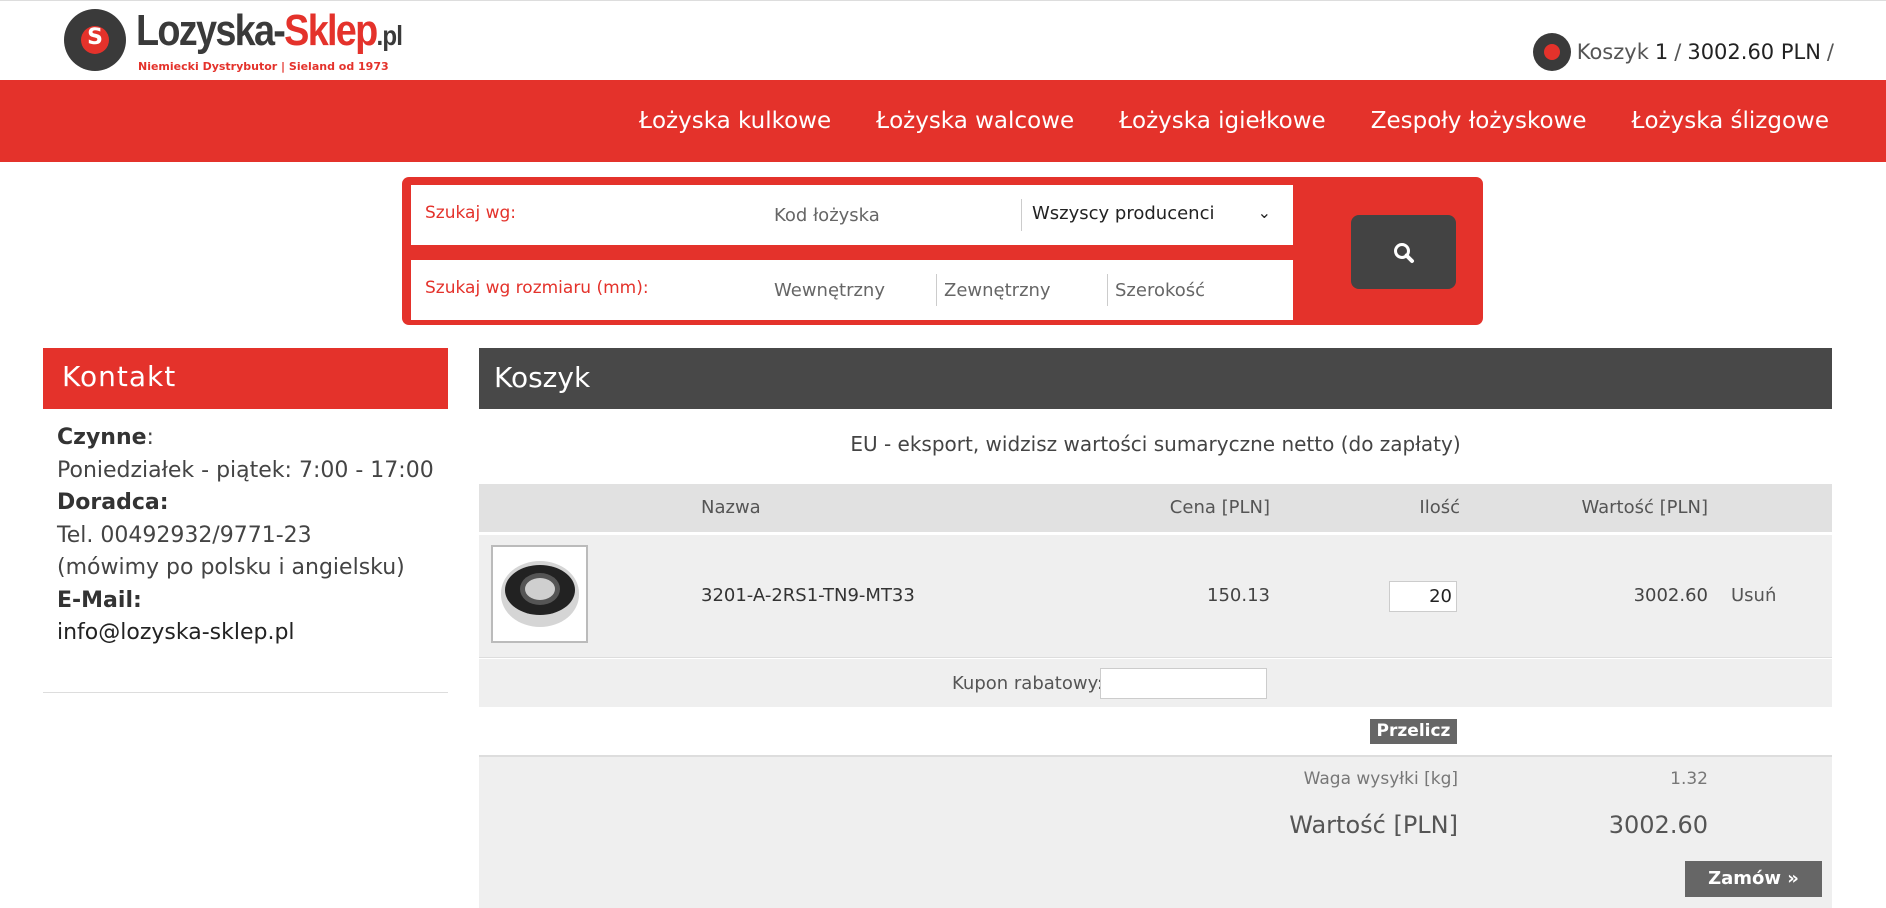 The image size is (1886, 908). What do you see at coordinates (537, 288) in the screenshot?
I see `search-by-size-label: Szukaj wg rozmiaru (mm):` at bounding box center [537, 288].